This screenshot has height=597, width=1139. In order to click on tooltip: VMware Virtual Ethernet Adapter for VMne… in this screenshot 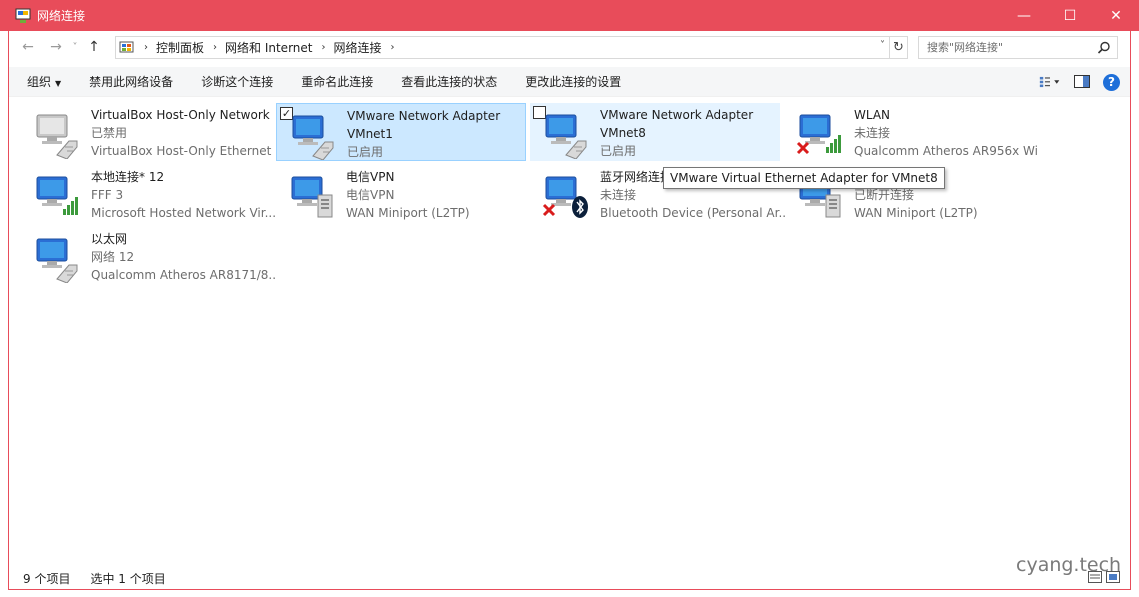, I will do `click(804, 178)`.